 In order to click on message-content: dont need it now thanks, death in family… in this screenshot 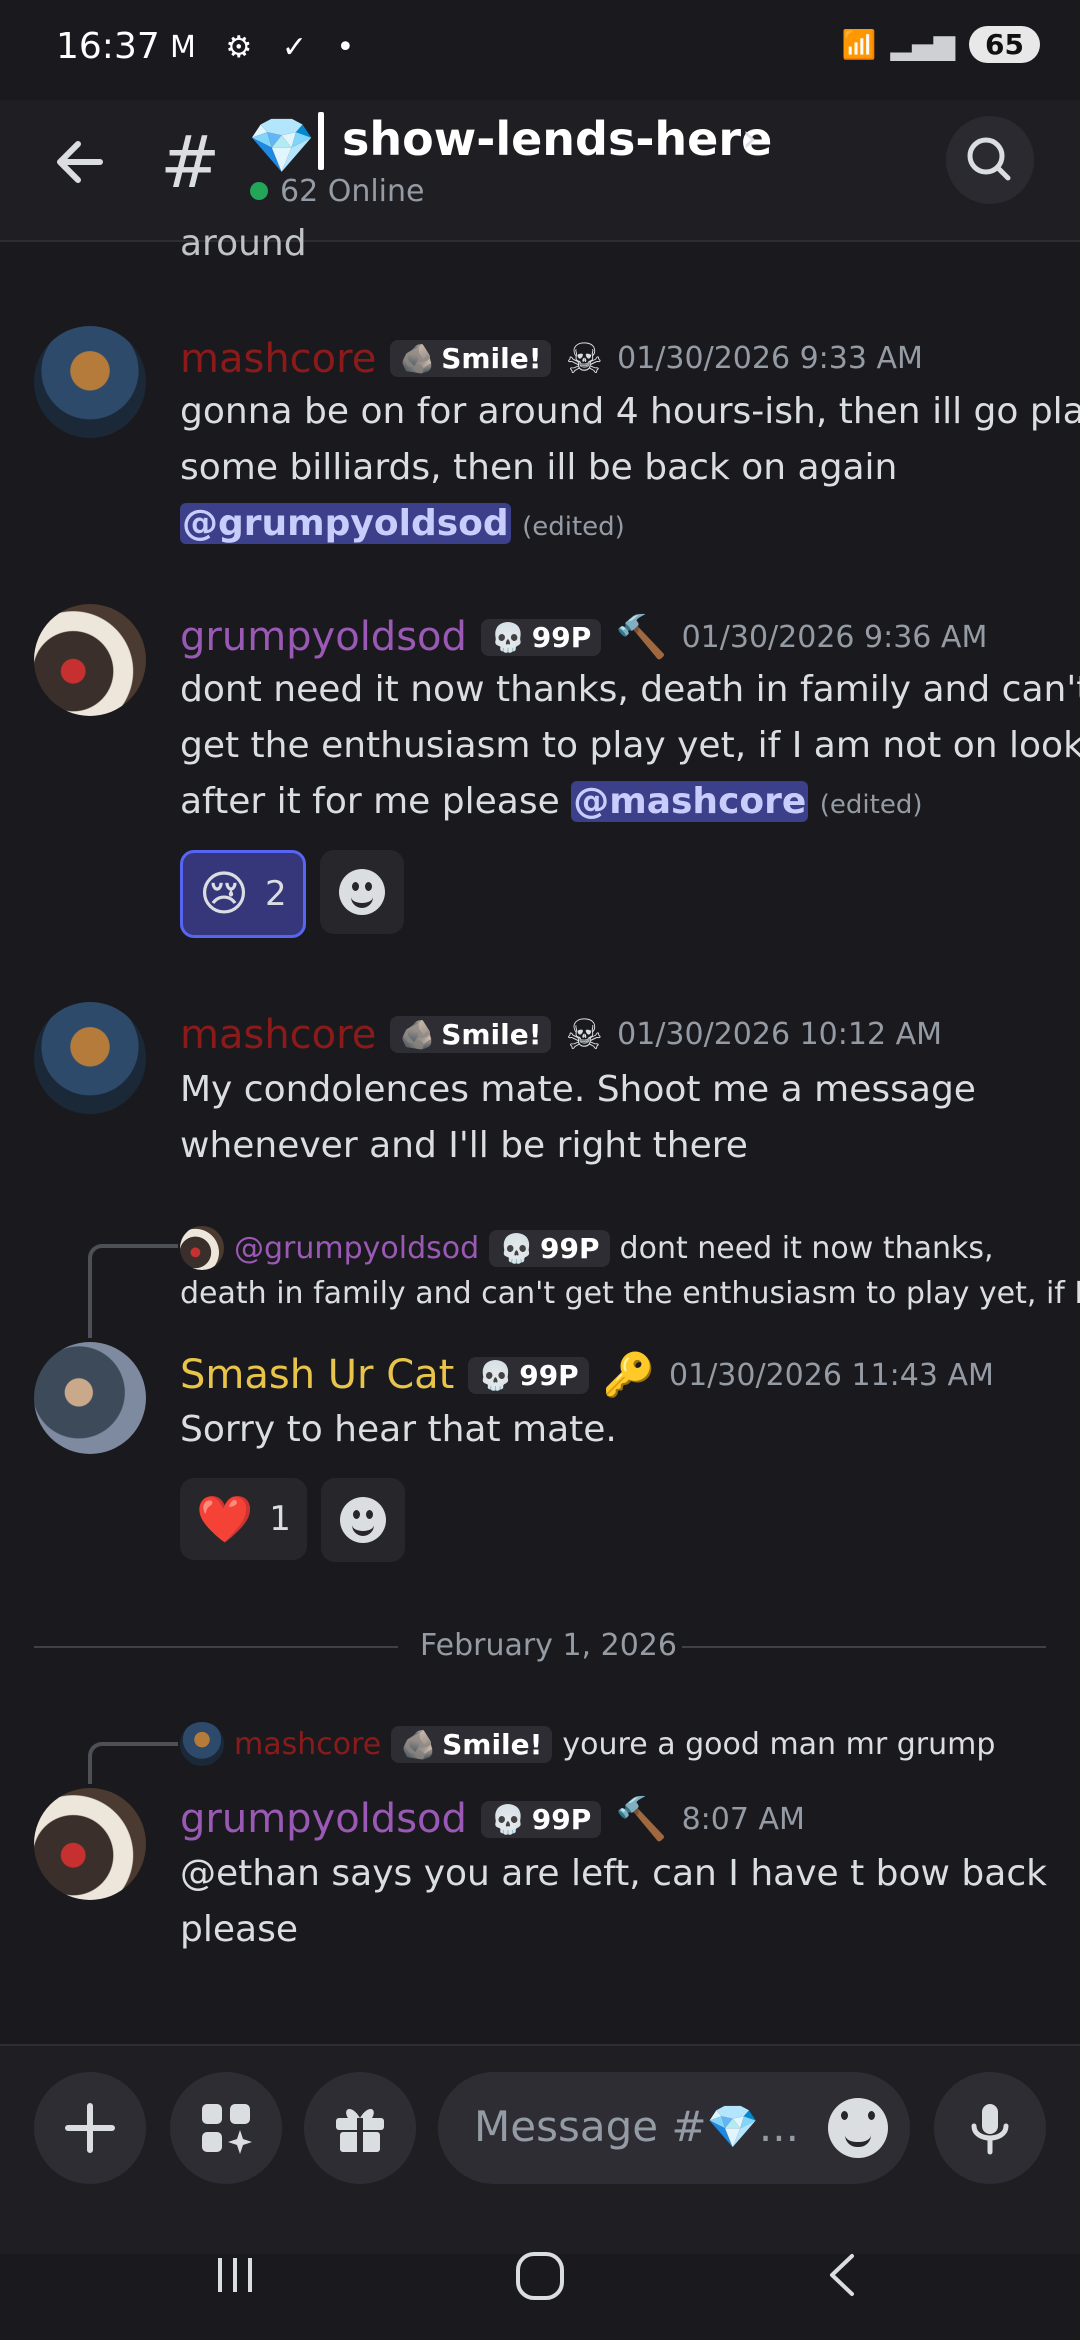, I will do `click(630, 747)`.